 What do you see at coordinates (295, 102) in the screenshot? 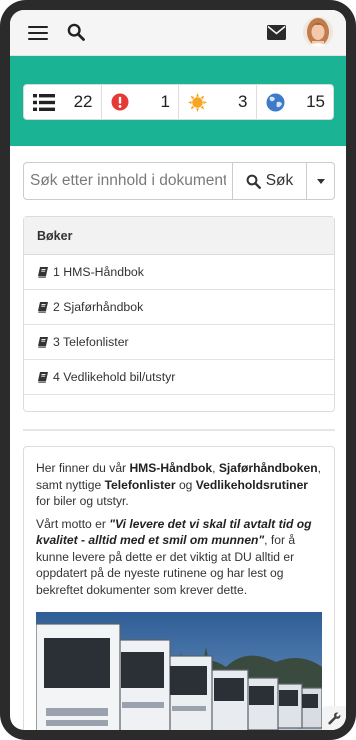
I see `stat-global: 15` at bounding box center [295, 102].